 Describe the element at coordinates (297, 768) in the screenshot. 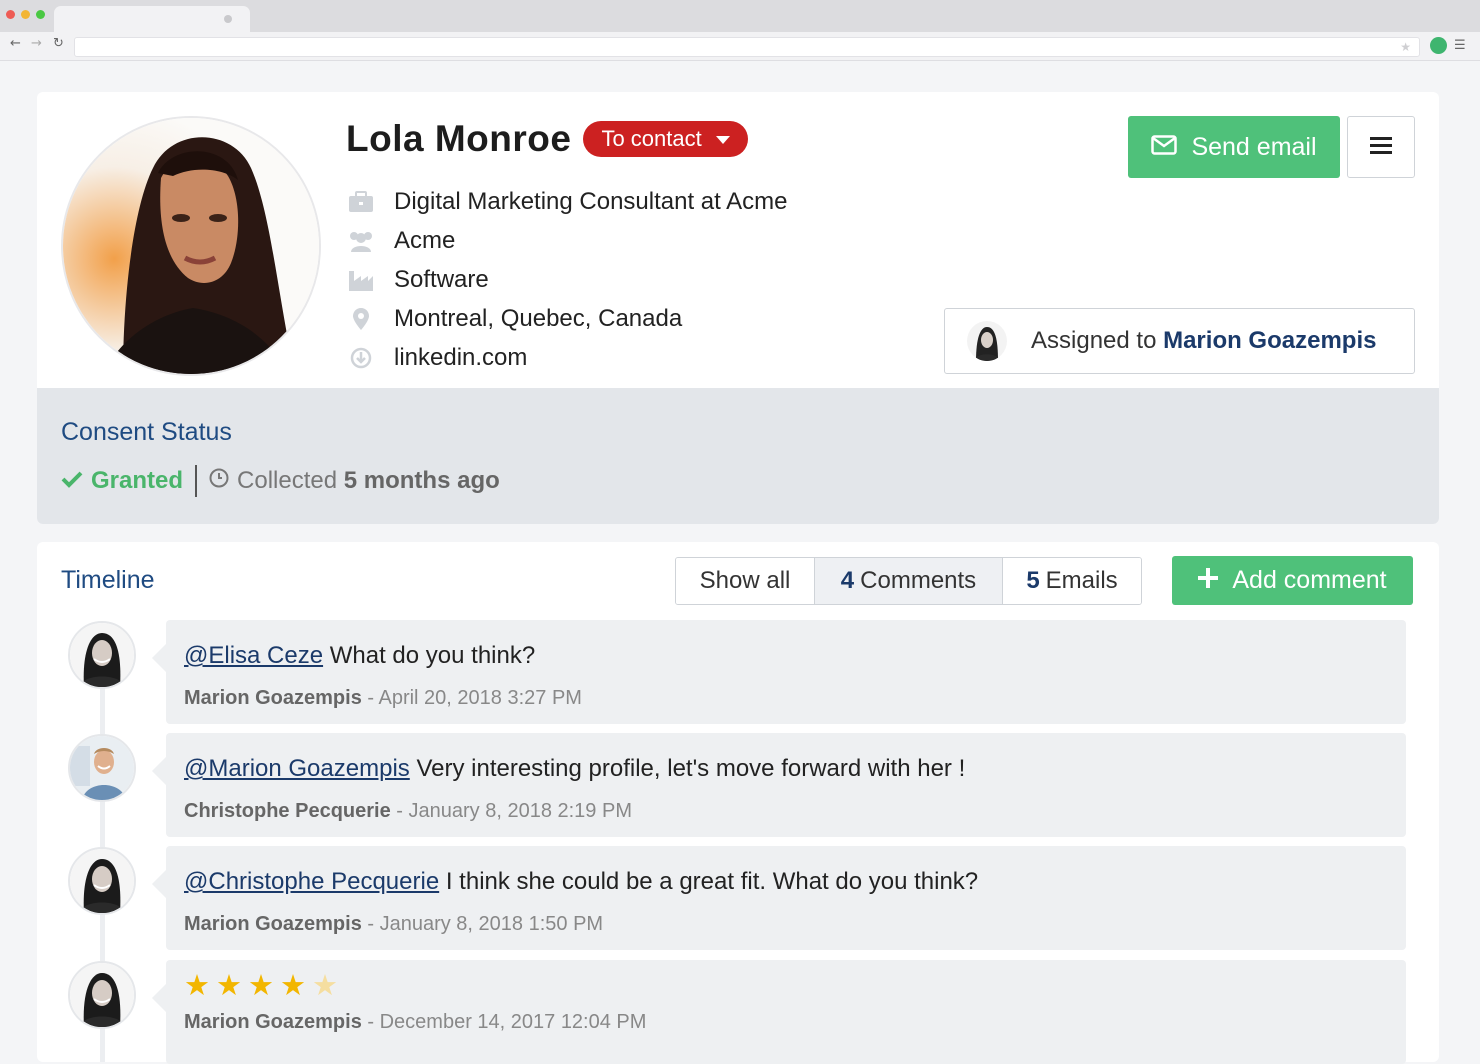

I see `mention-link: @Marion Goazempis` at that location.